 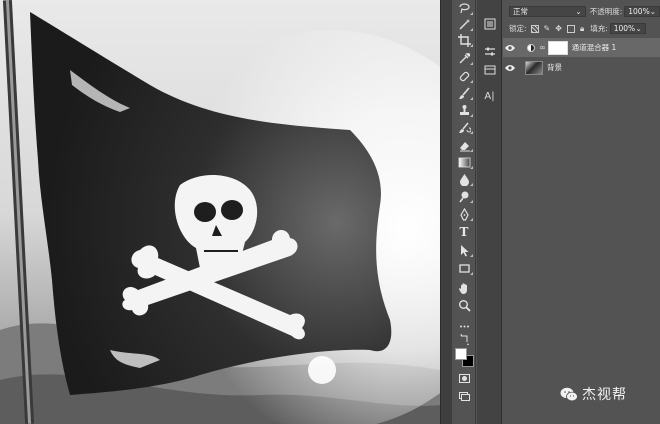 What do you see at coordinates (464, 8) in the screenshot?
I see `lasso-icon` at bounding box center [464, 8].